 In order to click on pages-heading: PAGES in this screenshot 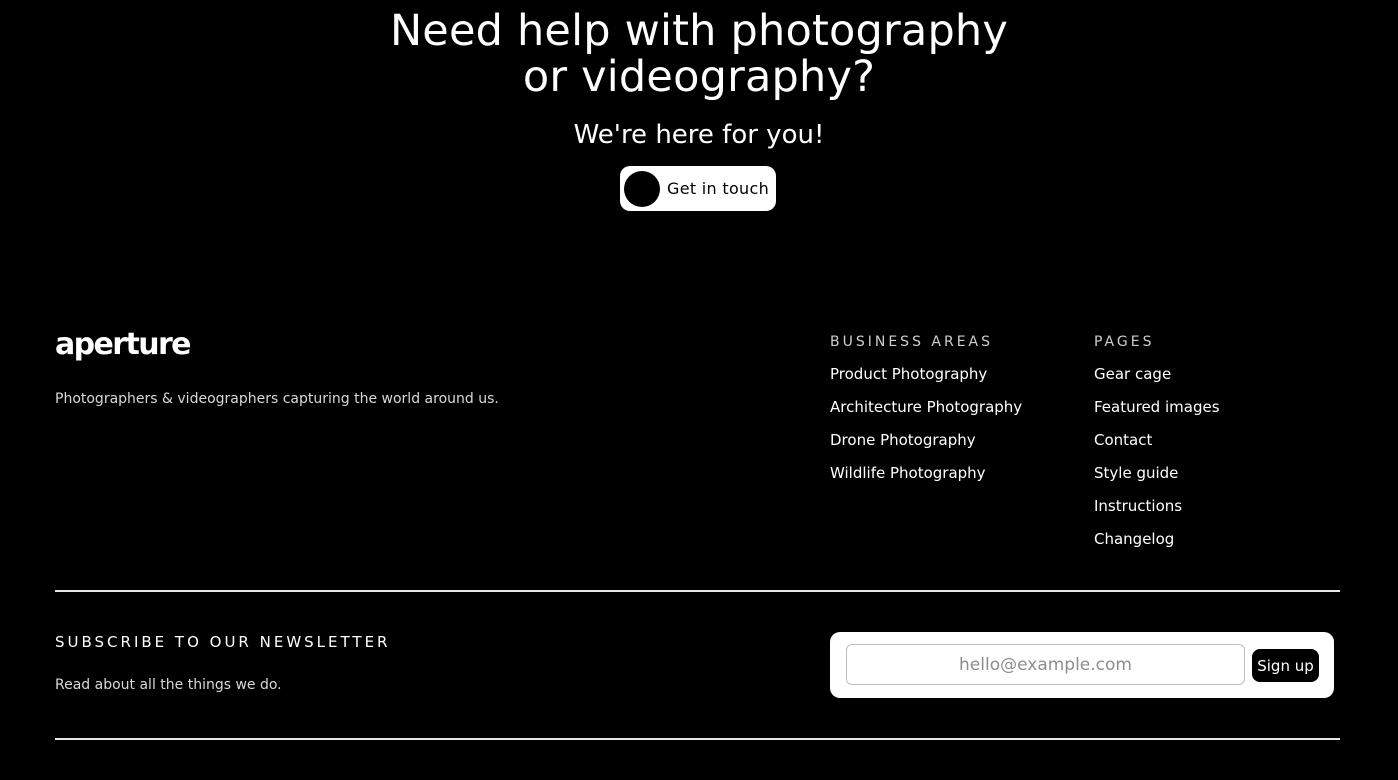, I will do `click(1124, 342)`.